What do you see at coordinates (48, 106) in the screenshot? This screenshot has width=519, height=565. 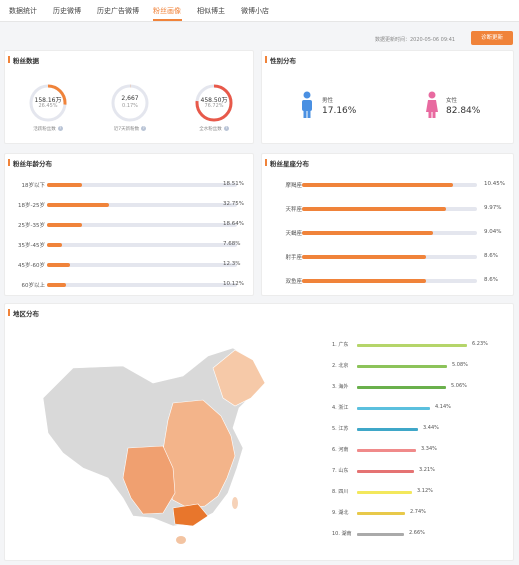 I see `active-fans-percent: 26.45%` at bounding box center [48, 106].